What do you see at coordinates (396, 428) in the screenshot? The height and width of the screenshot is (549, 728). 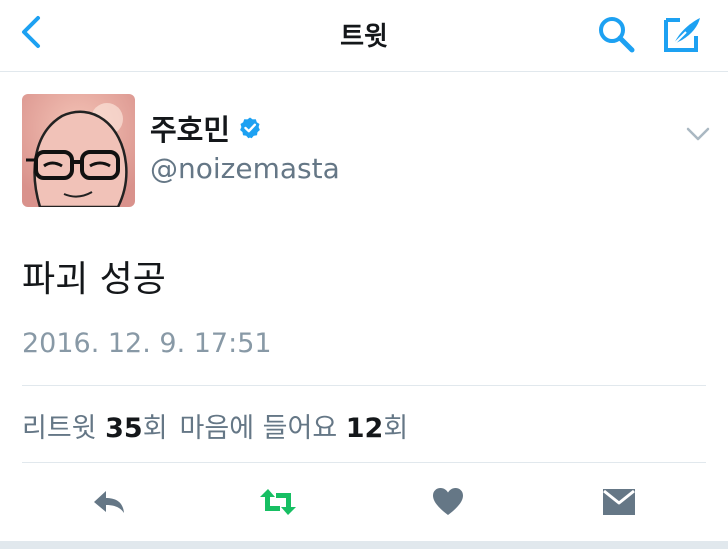 I see `like-unit: 회` at bounding box center [396, 428].